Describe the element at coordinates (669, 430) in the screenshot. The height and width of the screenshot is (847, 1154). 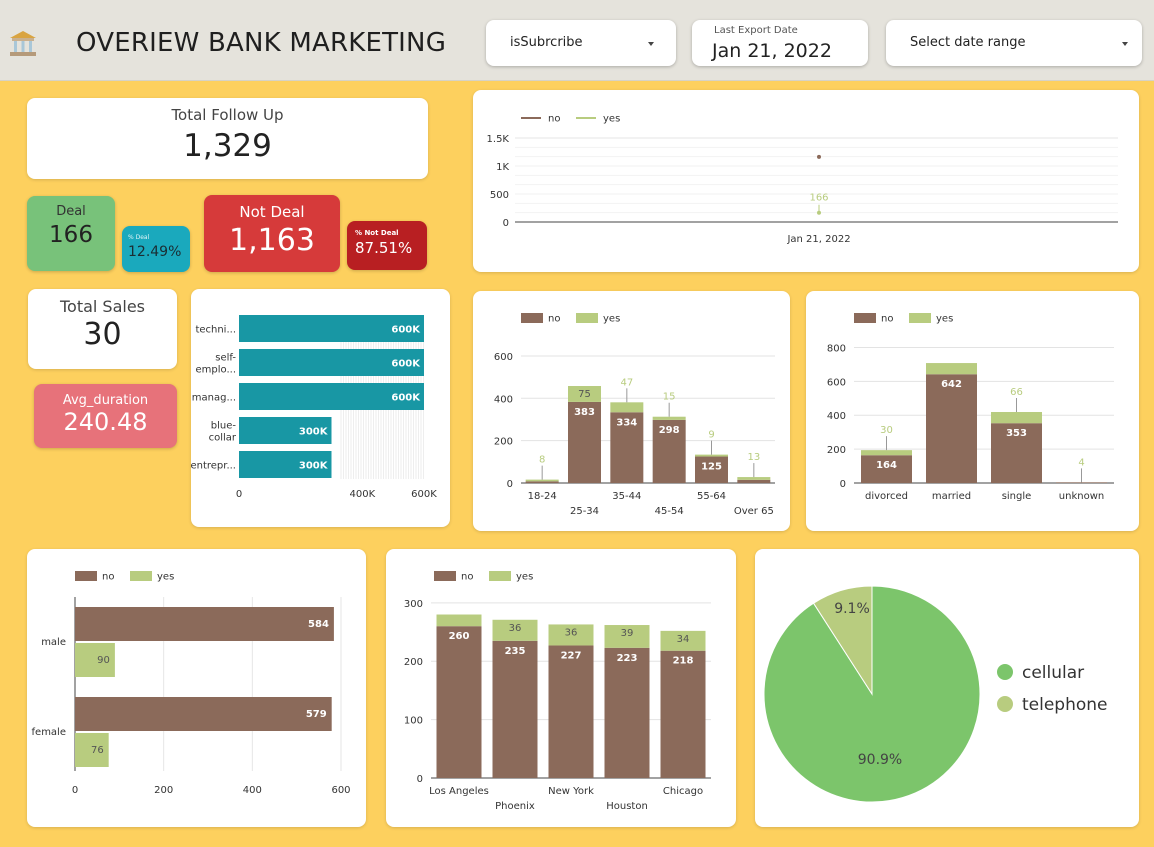
I see `data-label-no: 298` at that location.